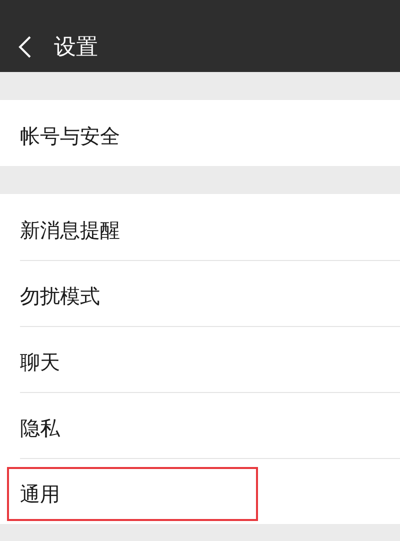 Image resolution: width=400 pixels, height=541 pixels. Describe the element at coordinates (132, 494) in the screenshot. I see `settings-item: 通用` at that location.